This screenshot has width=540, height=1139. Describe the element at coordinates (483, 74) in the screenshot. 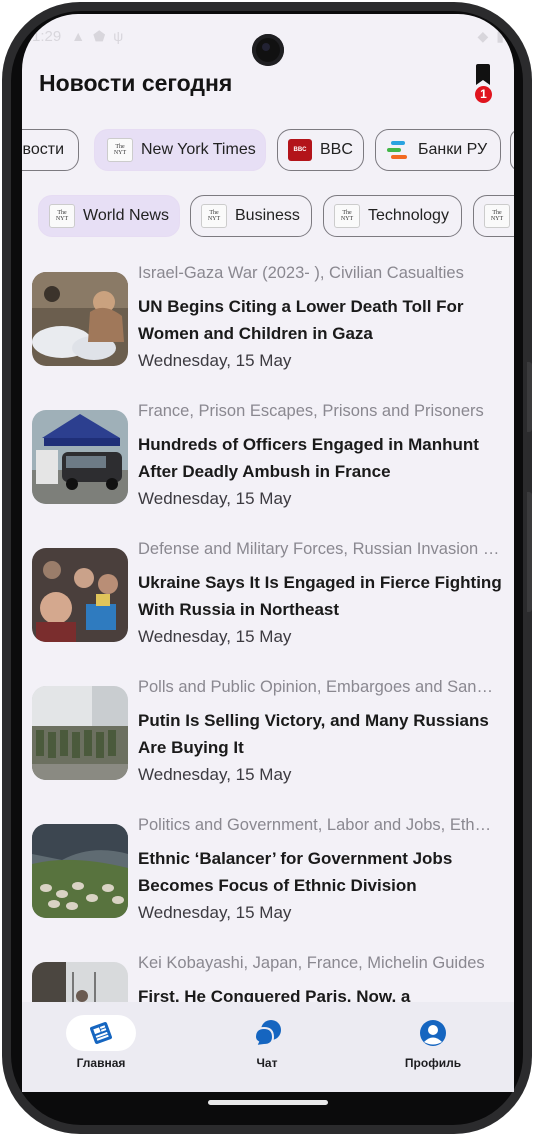

I see `bookmark-icon` at that location.